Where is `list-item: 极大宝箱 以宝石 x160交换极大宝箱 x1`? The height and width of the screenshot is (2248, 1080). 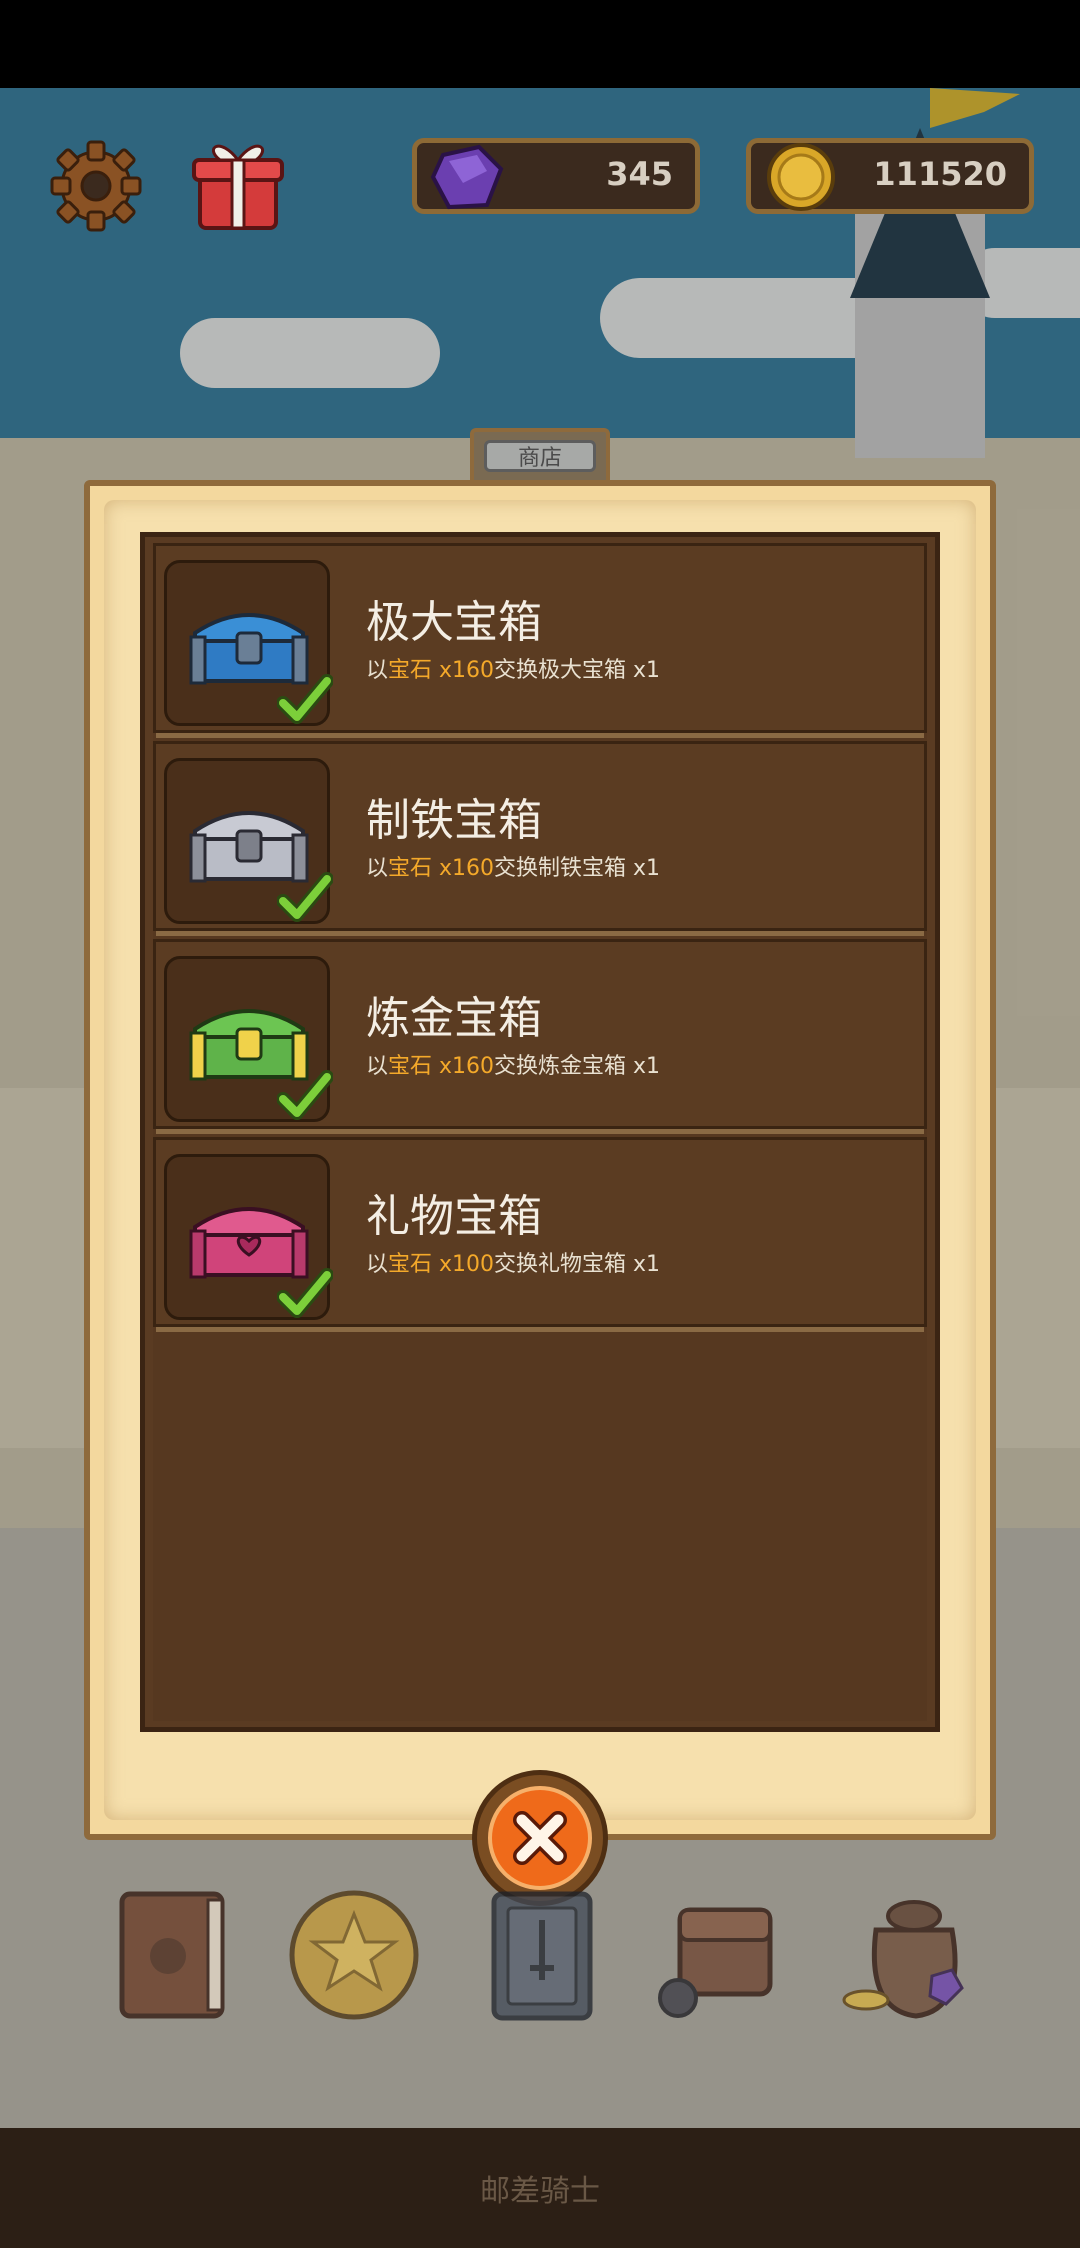 list-item: 极大宝箱 以宝石 x160交换极大宝箱 x1 is located at coordinates (540, 640).